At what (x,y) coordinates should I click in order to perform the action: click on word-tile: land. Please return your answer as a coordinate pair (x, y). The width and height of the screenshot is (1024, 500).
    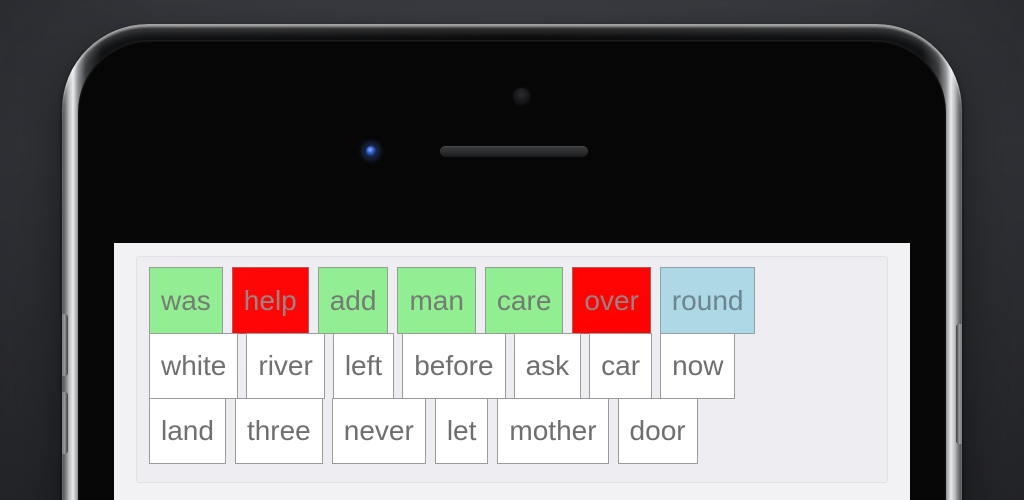
    Looking at the image, I should click on (187, 431).